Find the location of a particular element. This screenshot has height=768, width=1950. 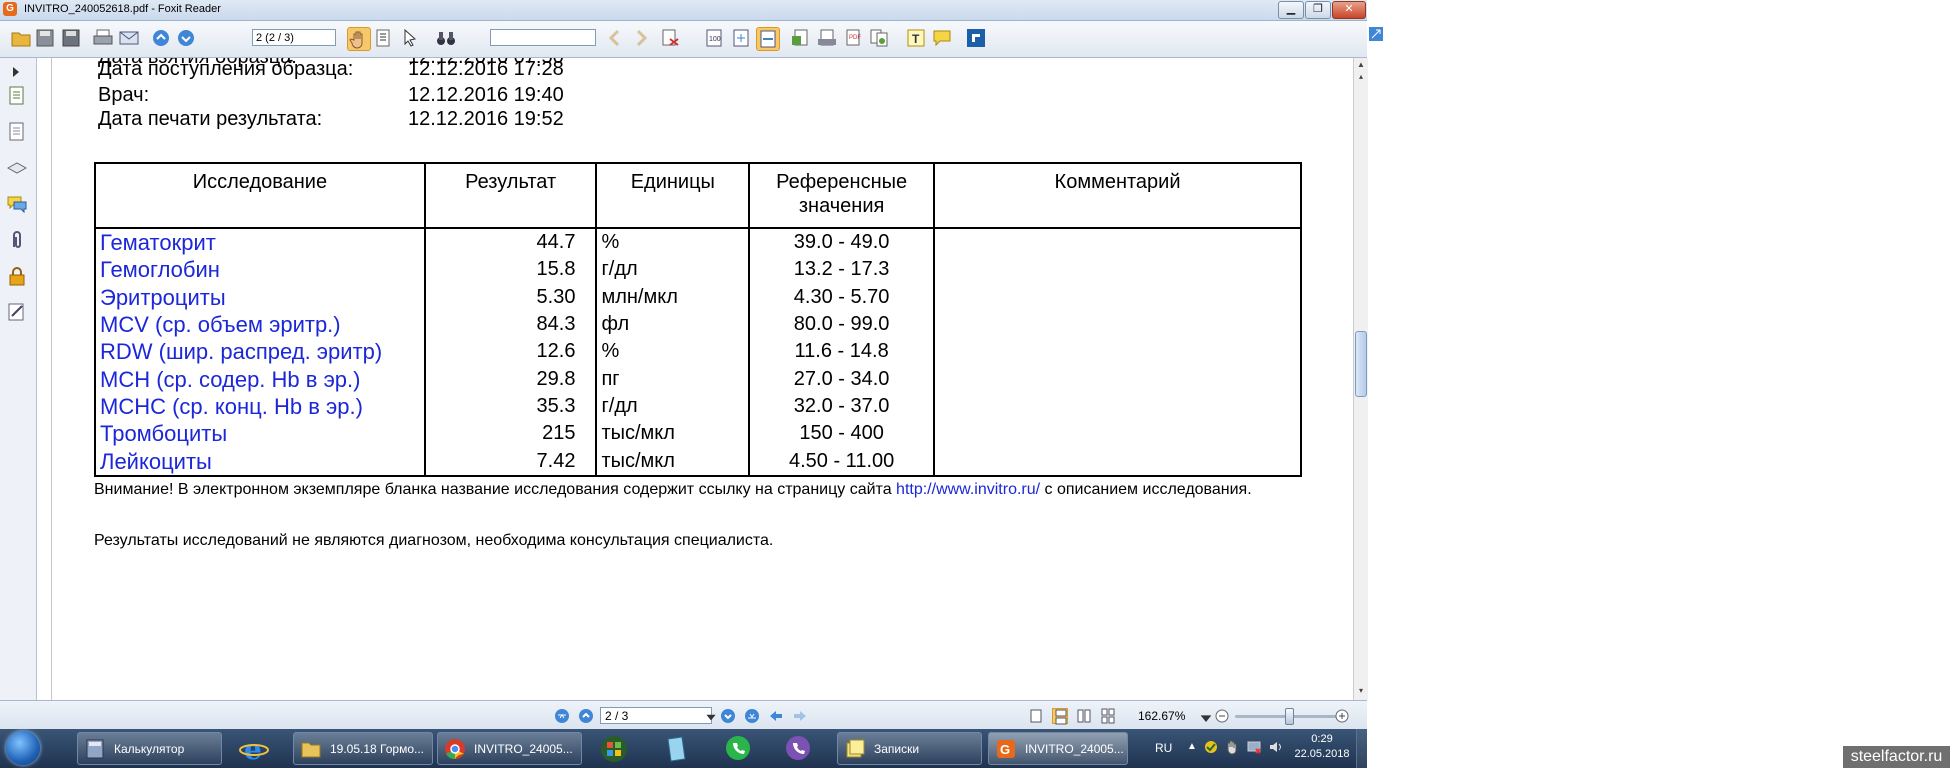

zoom-level: 162.67% is located at coordinates (1161, 716).